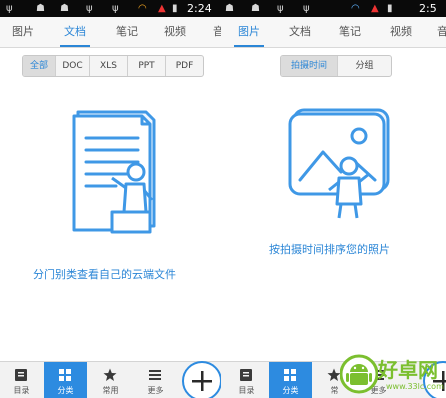 The width and height of the screenshot is (446, 398). Describe the element at coordinates (155, 390) in the screenshot. I see `nav-more-label: 更多` at that location.